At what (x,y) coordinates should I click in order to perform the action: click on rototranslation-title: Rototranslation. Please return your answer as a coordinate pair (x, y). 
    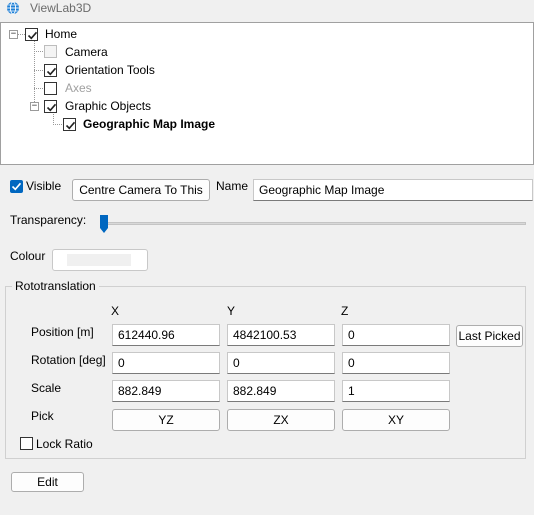
    Looking at the image, I should click on (55, 286).